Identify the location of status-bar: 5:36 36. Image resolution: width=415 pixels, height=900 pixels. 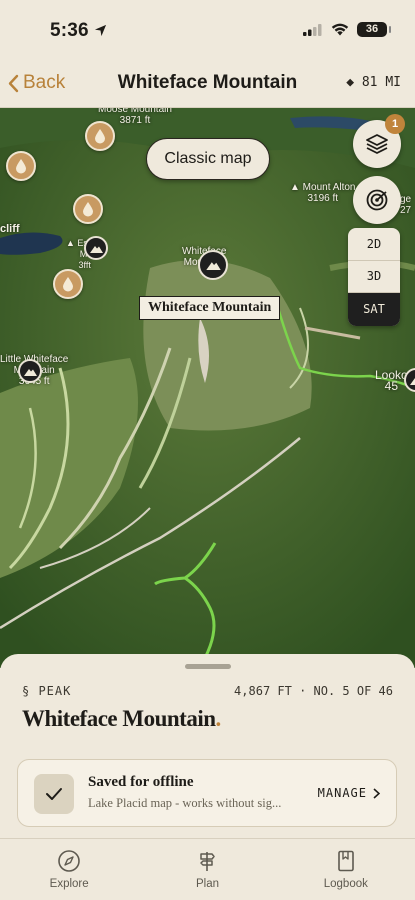
(207, 29).